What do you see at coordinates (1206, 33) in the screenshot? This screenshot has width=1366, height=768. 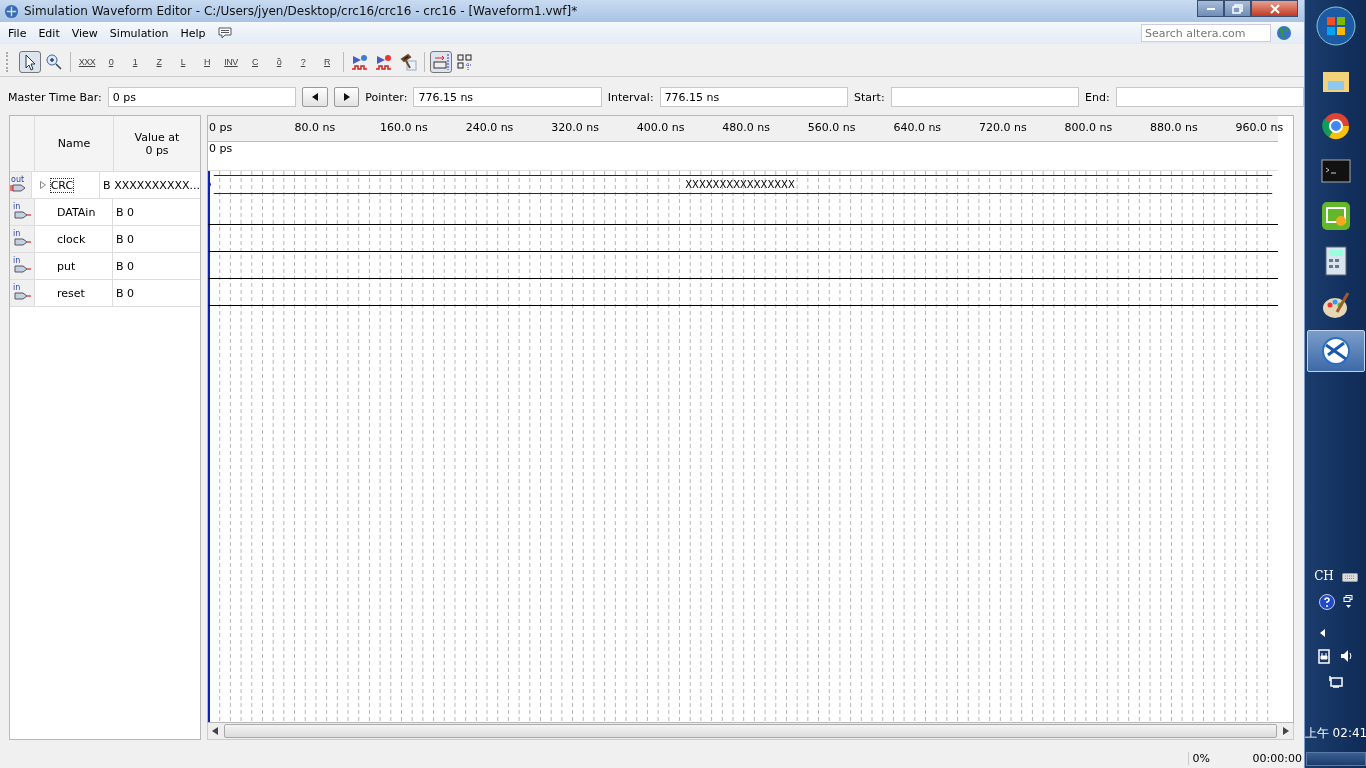 I see `search-field: Search altera.com` at bounding box center [1206, 33].